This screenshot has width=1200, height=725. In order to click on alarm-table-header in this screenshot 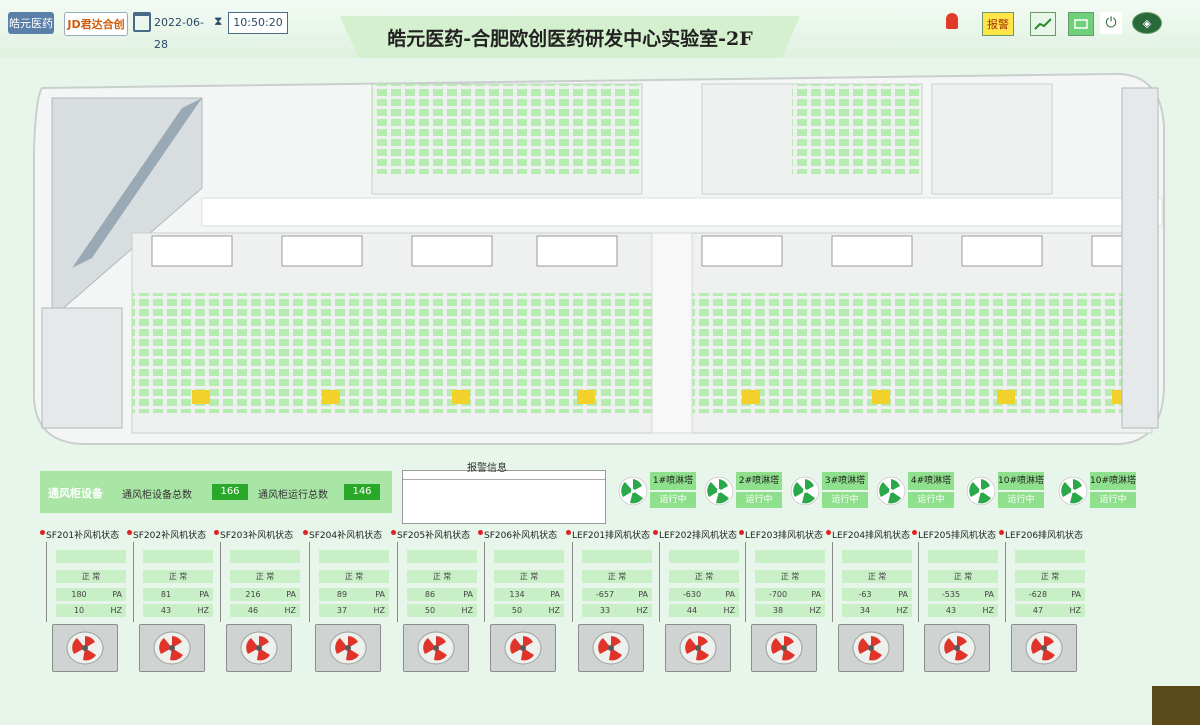, I will do `click(504, 479)`.